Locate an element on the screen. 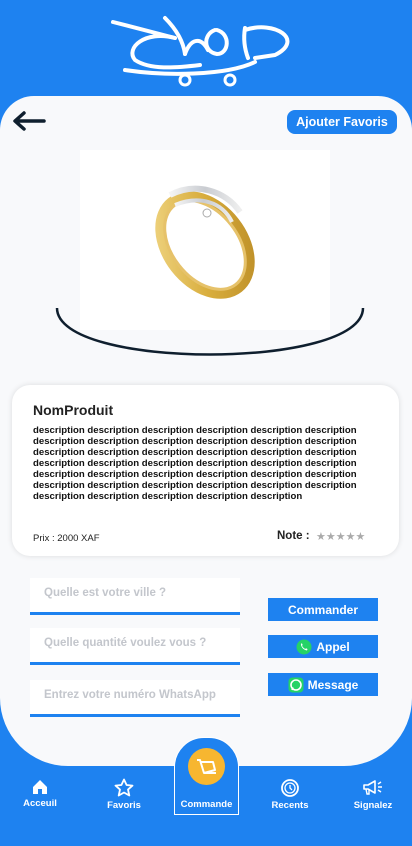 This screenshot has height=846, width=412. cart-icon-circle is located at coordinates (206, 766).